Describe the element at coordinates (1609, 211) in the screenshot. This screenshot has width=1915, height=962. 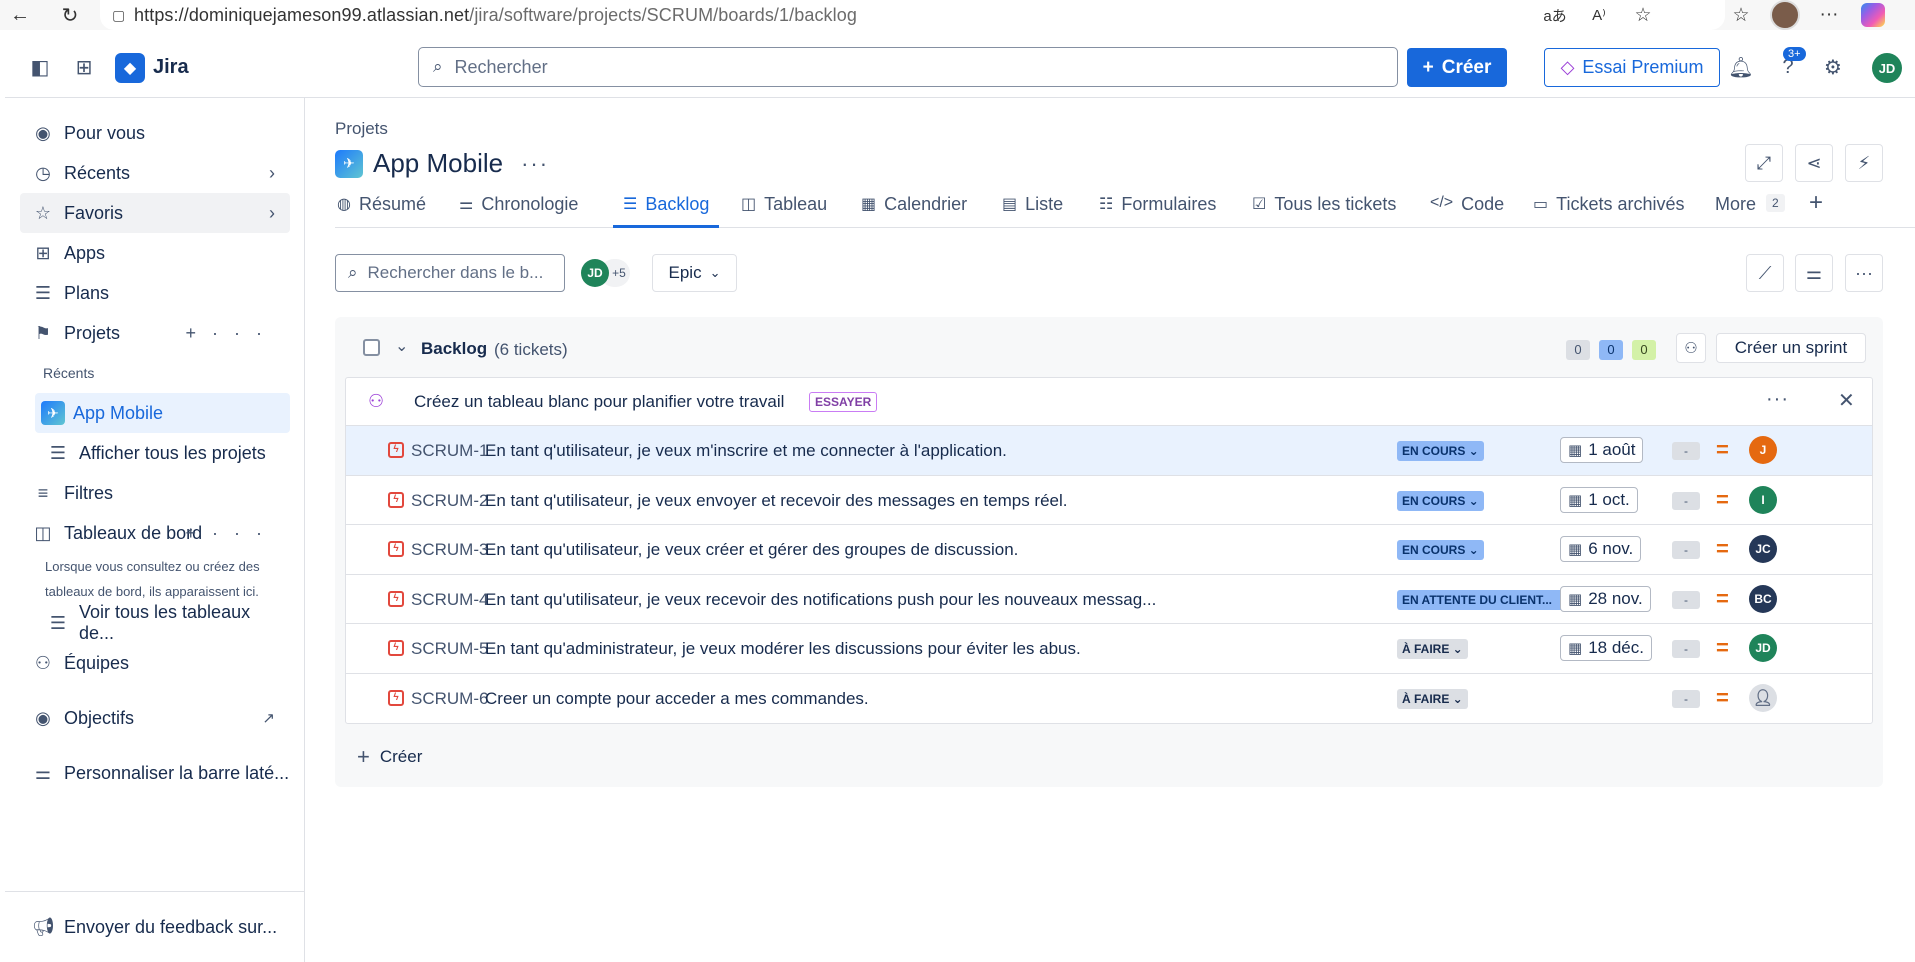
I see `tab-archived: ▭ Tickets archivés` at that location.